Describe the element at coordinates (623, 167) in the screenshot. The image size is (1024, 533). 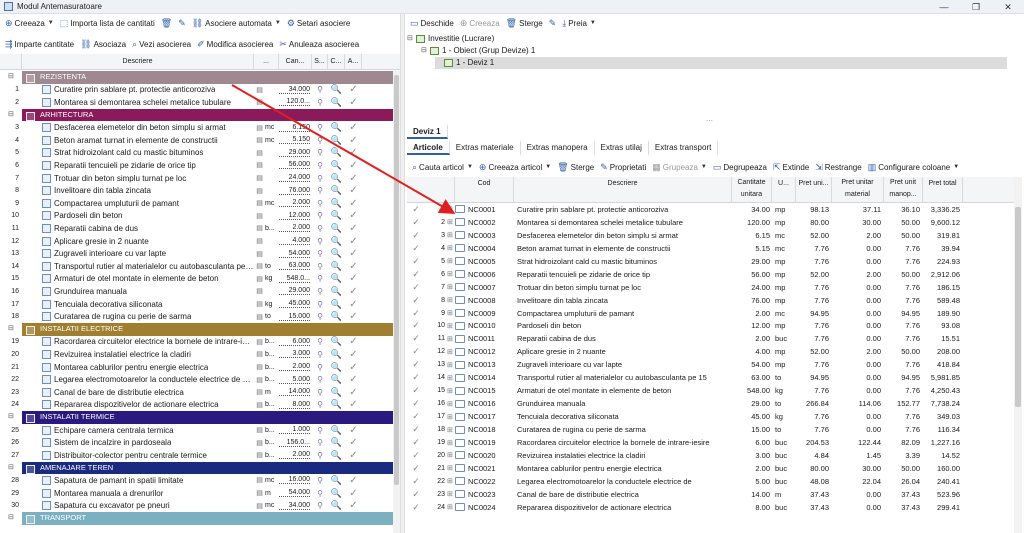
I see `proprietati-button: ✎ Proprietati` at that location.